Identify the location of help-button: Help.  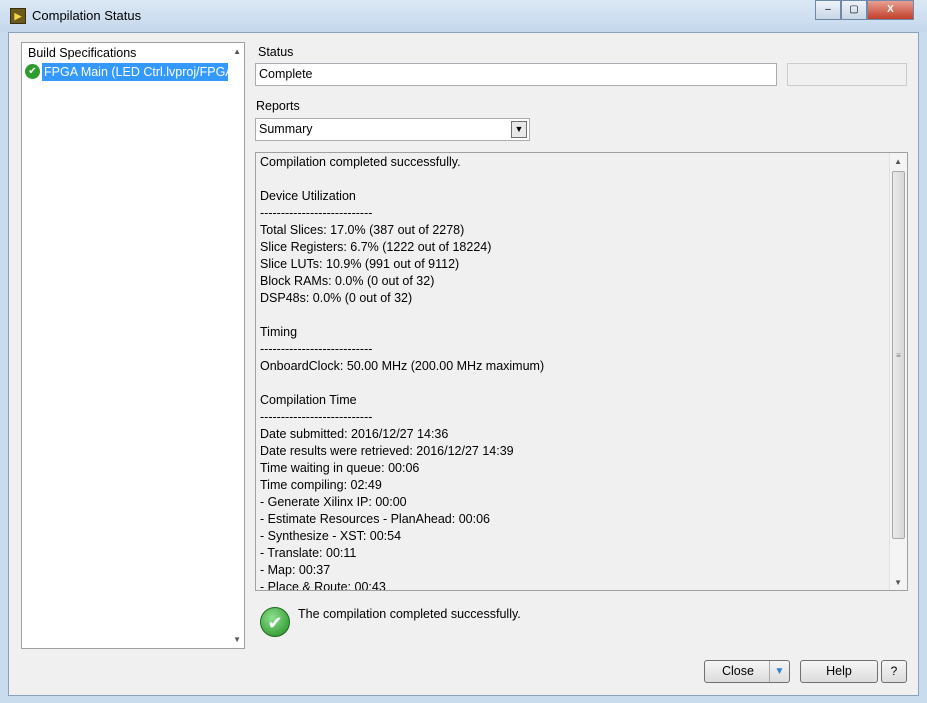
(839, 671).